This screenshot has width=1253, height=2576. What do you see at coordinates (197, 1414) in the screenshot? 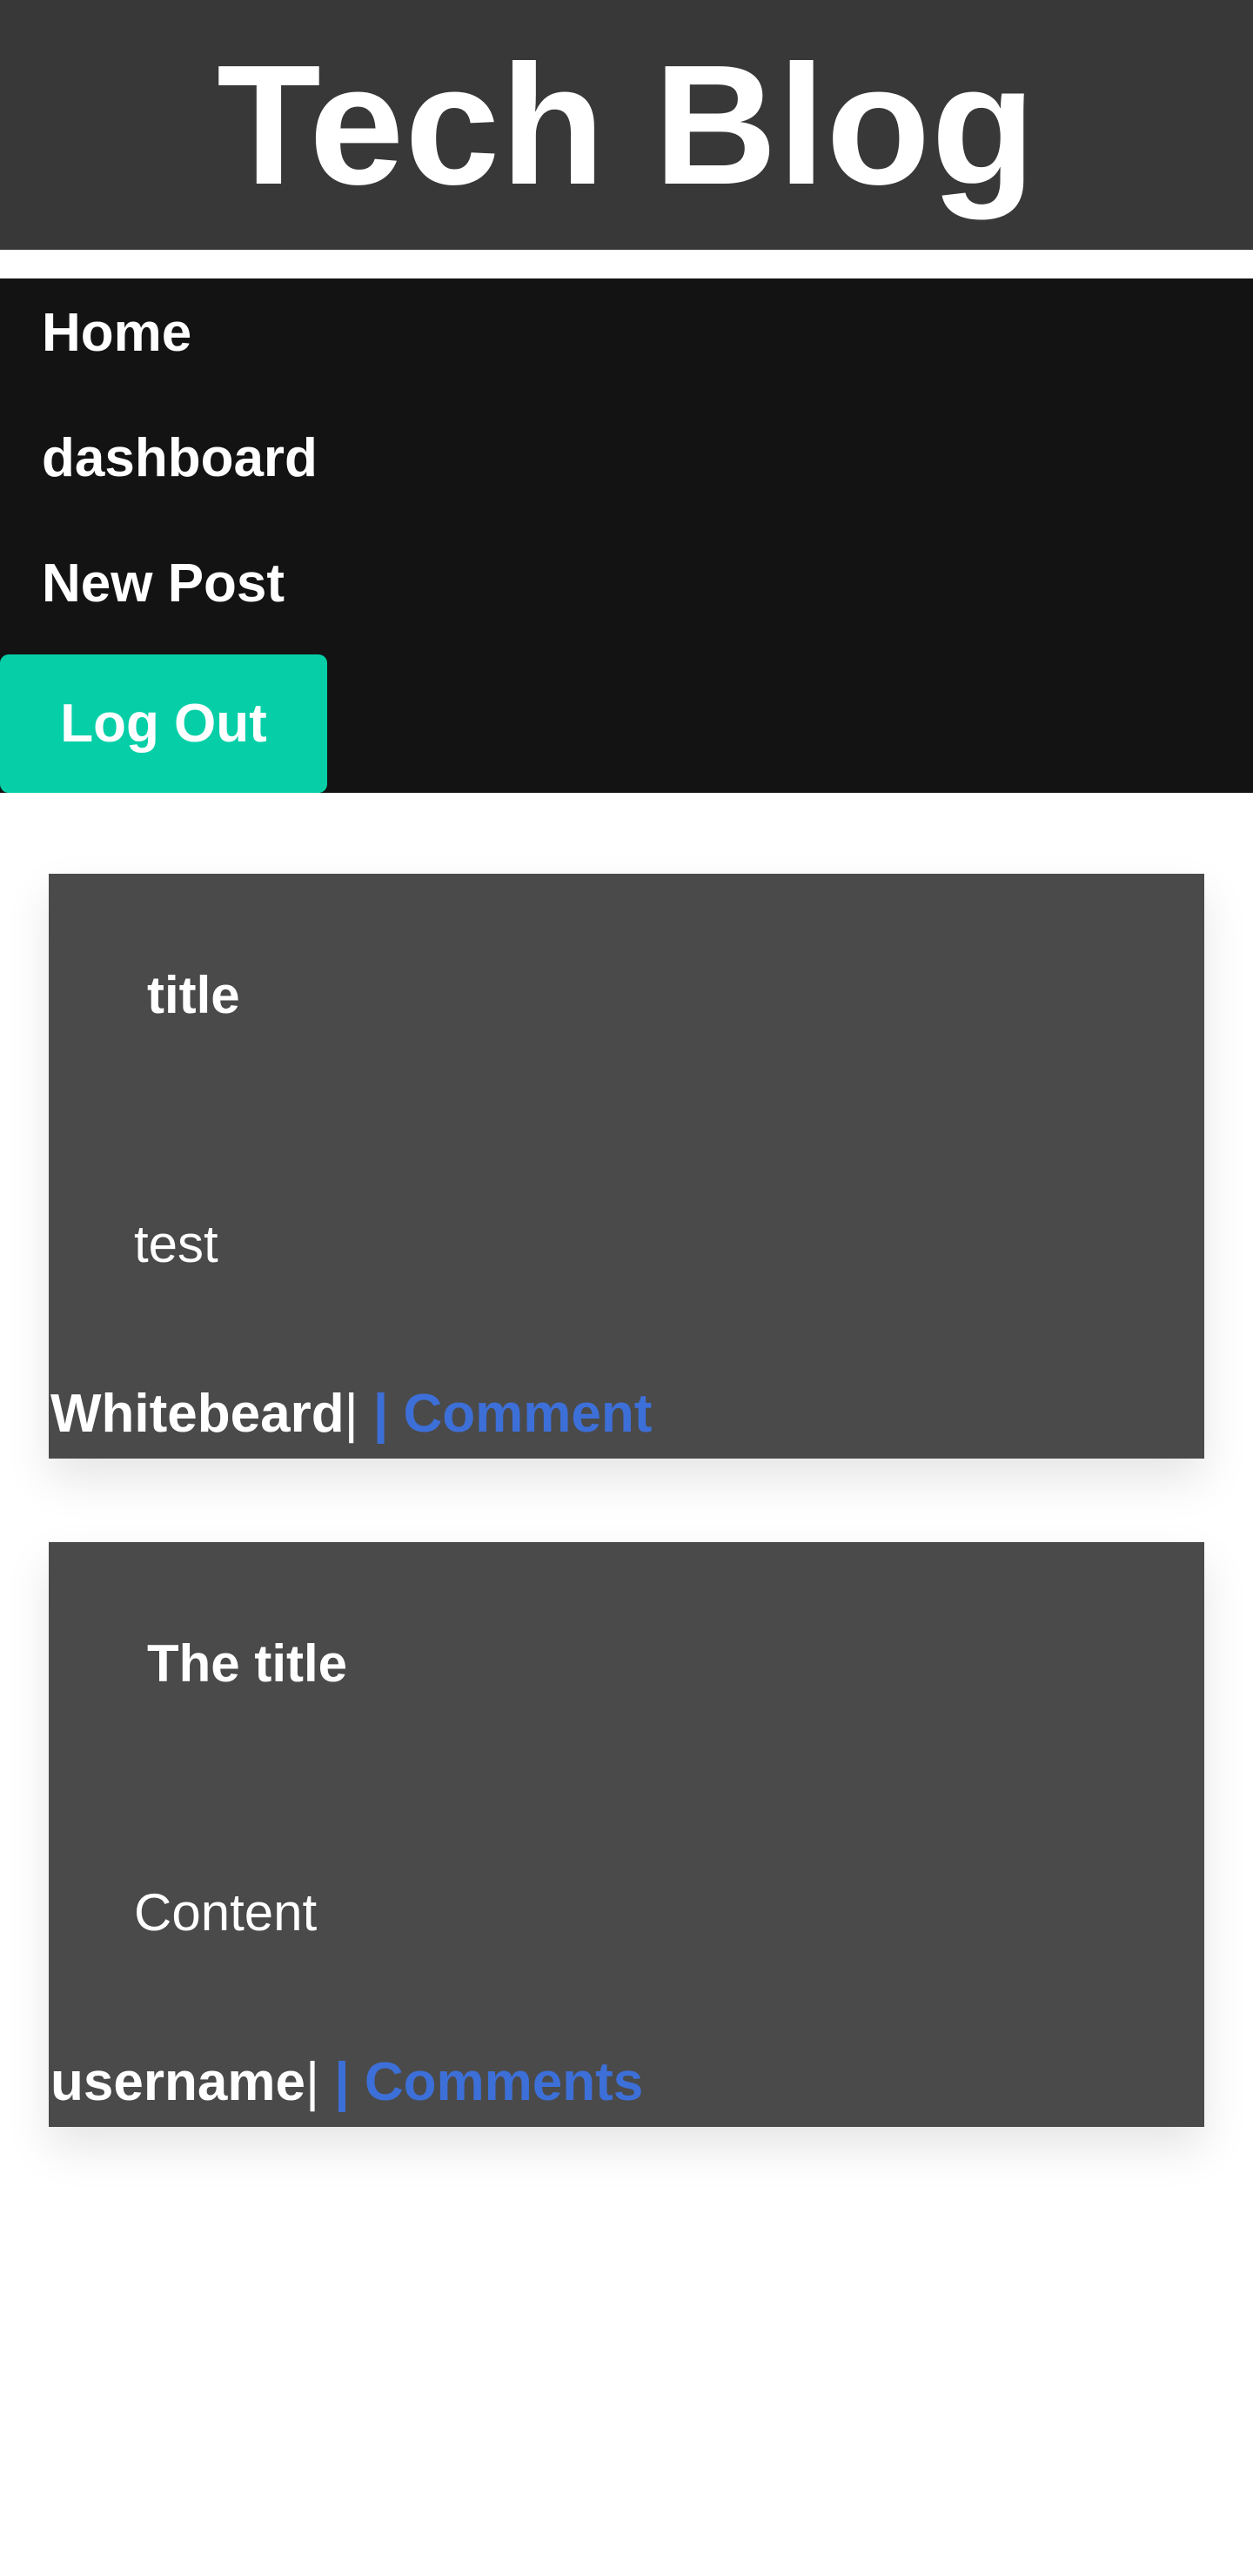
I see `post-author: Whitebeard` at bounding box center [197, 1414].